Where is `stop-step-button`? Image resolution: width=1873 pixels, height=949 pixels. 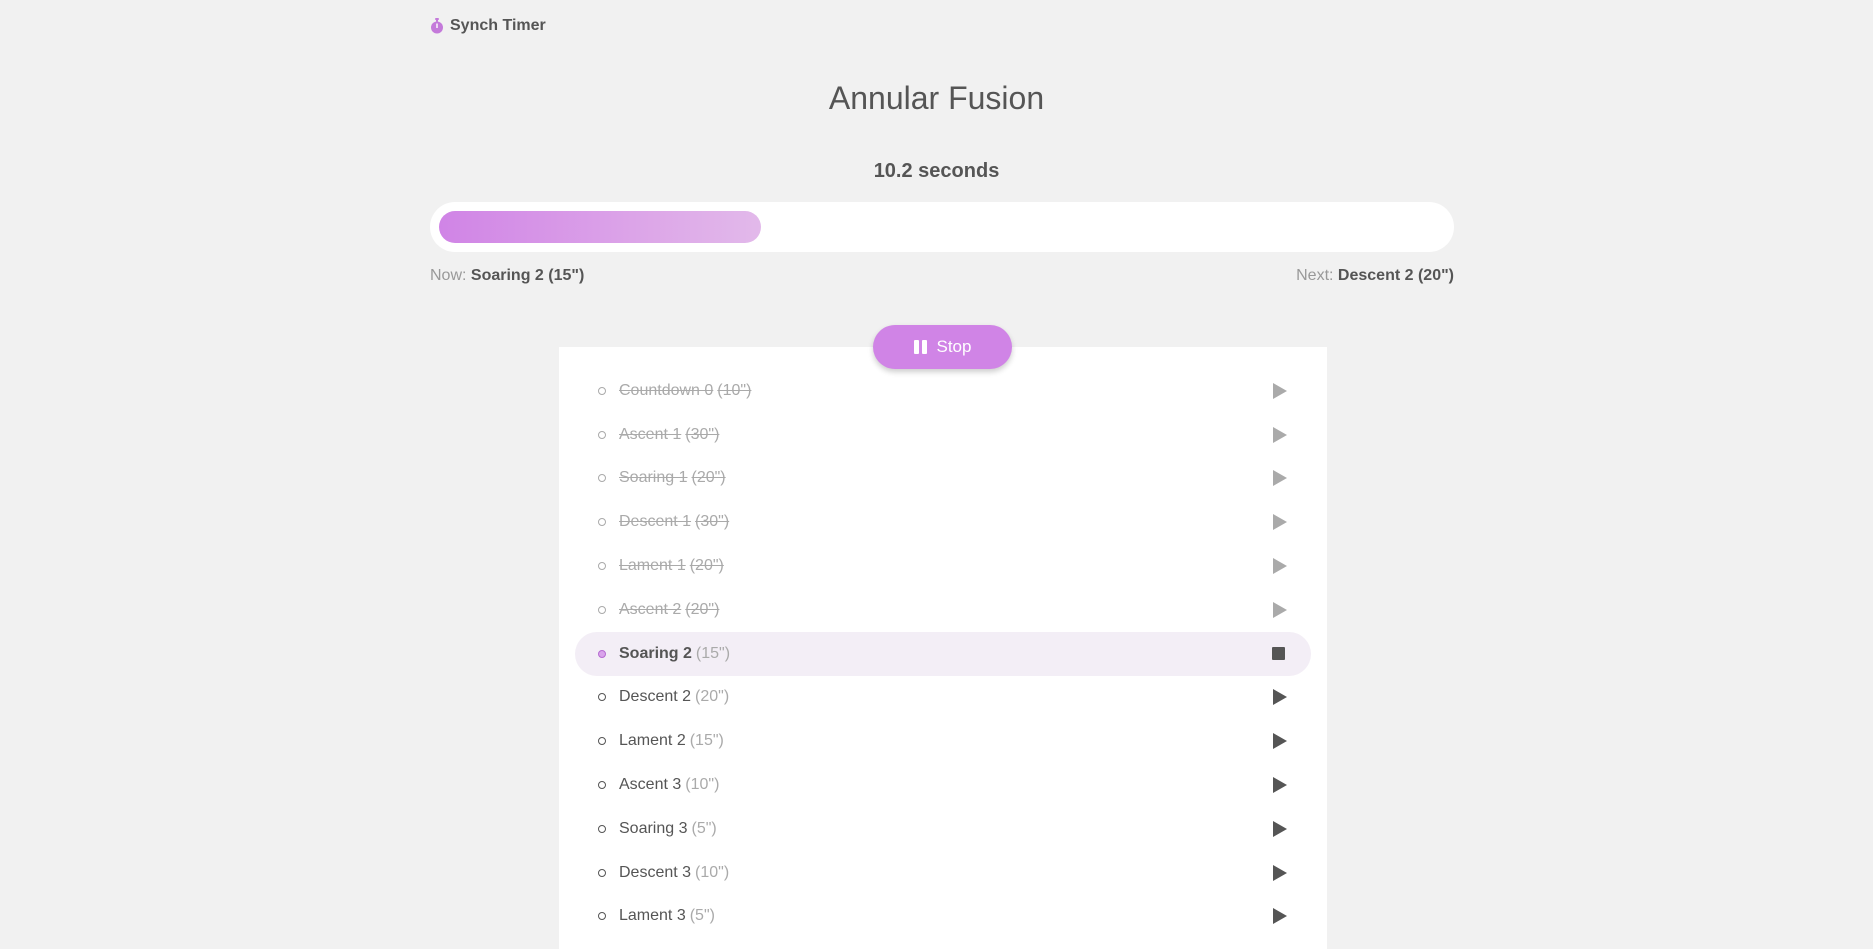 stop-step-button is located at coordinates (1278, 654).